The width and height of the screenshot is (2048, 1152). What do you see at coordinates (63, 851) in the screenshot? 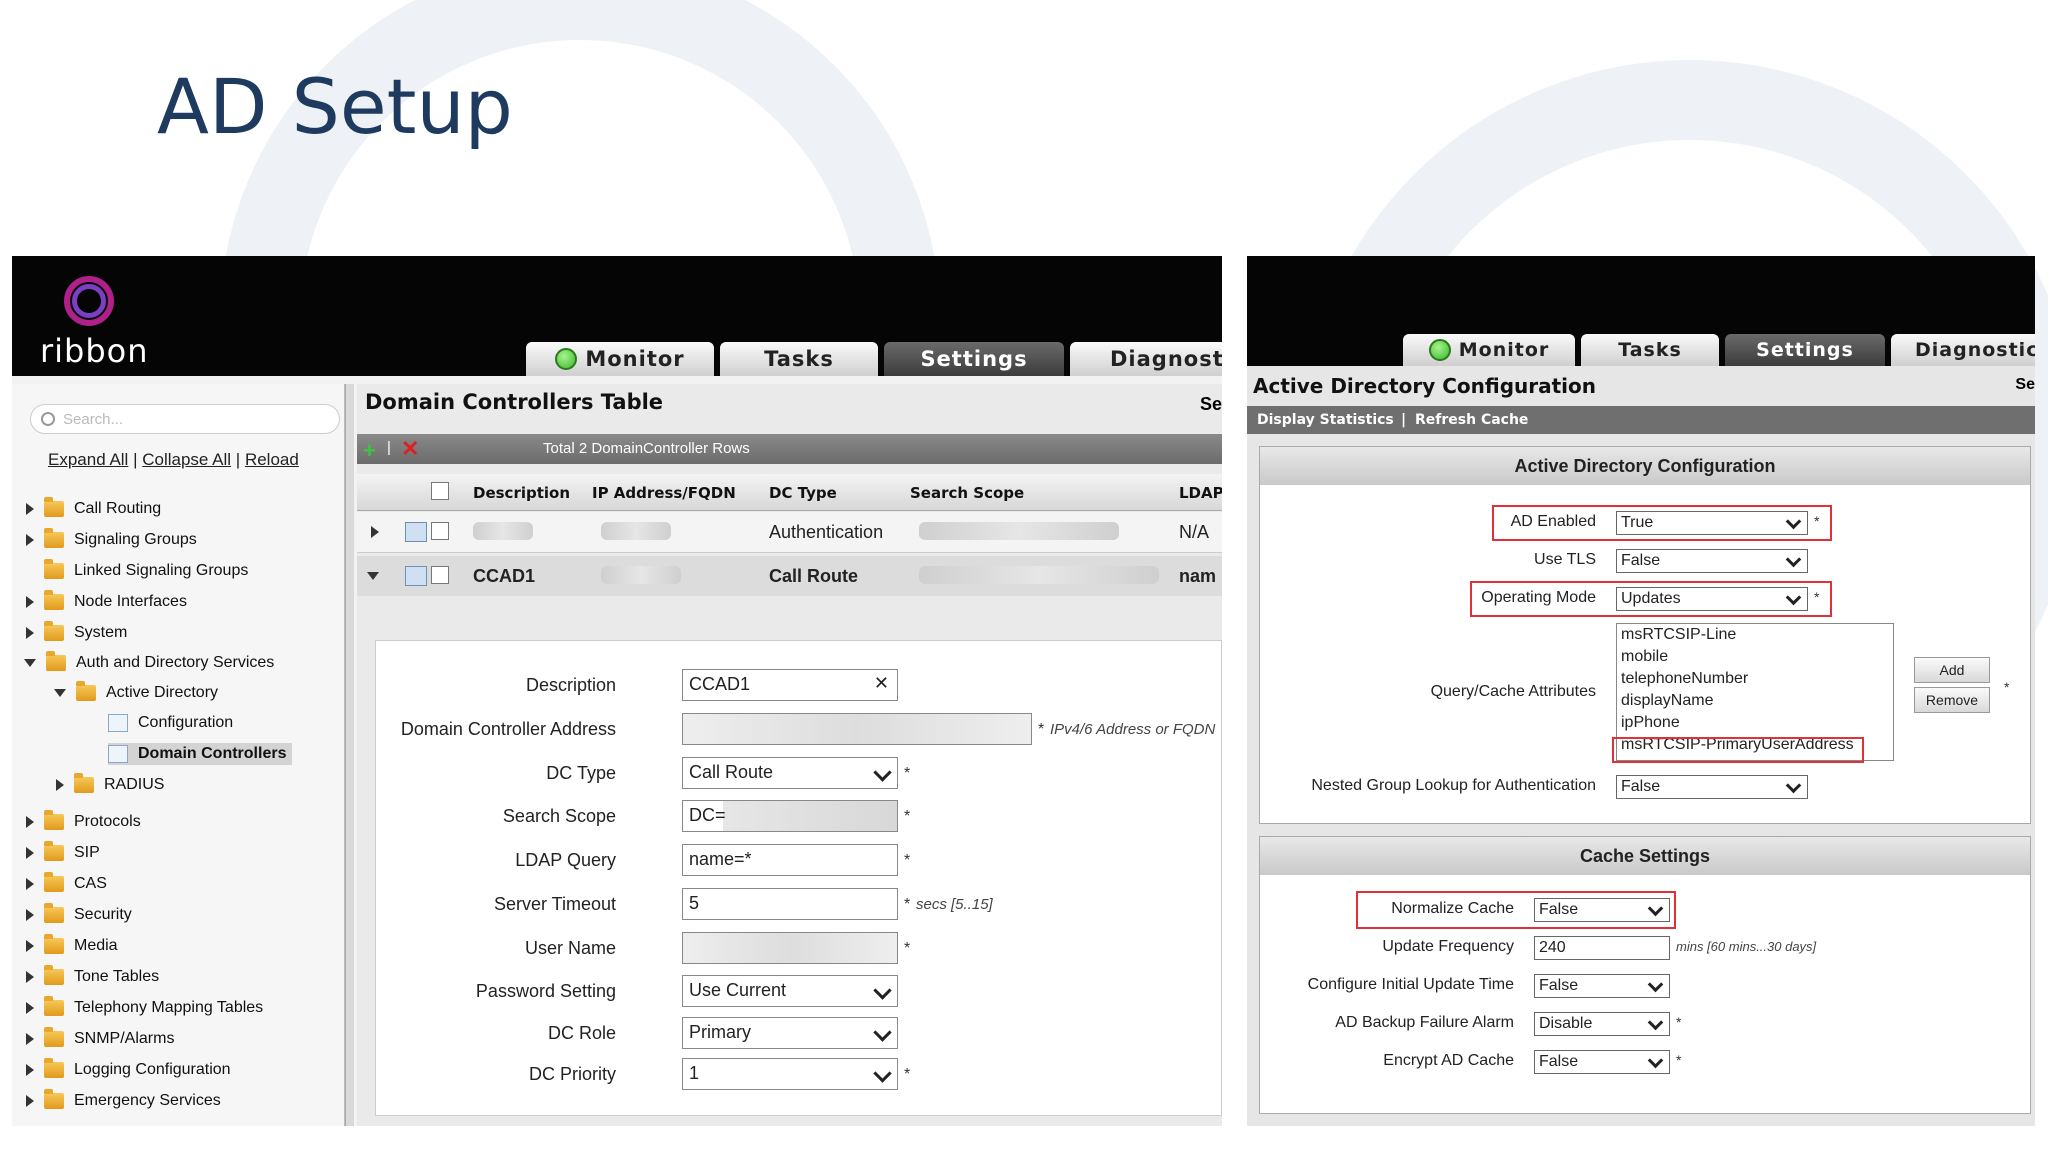
I see `tree-item-sip: SIP` at bounding box center [63, 851].